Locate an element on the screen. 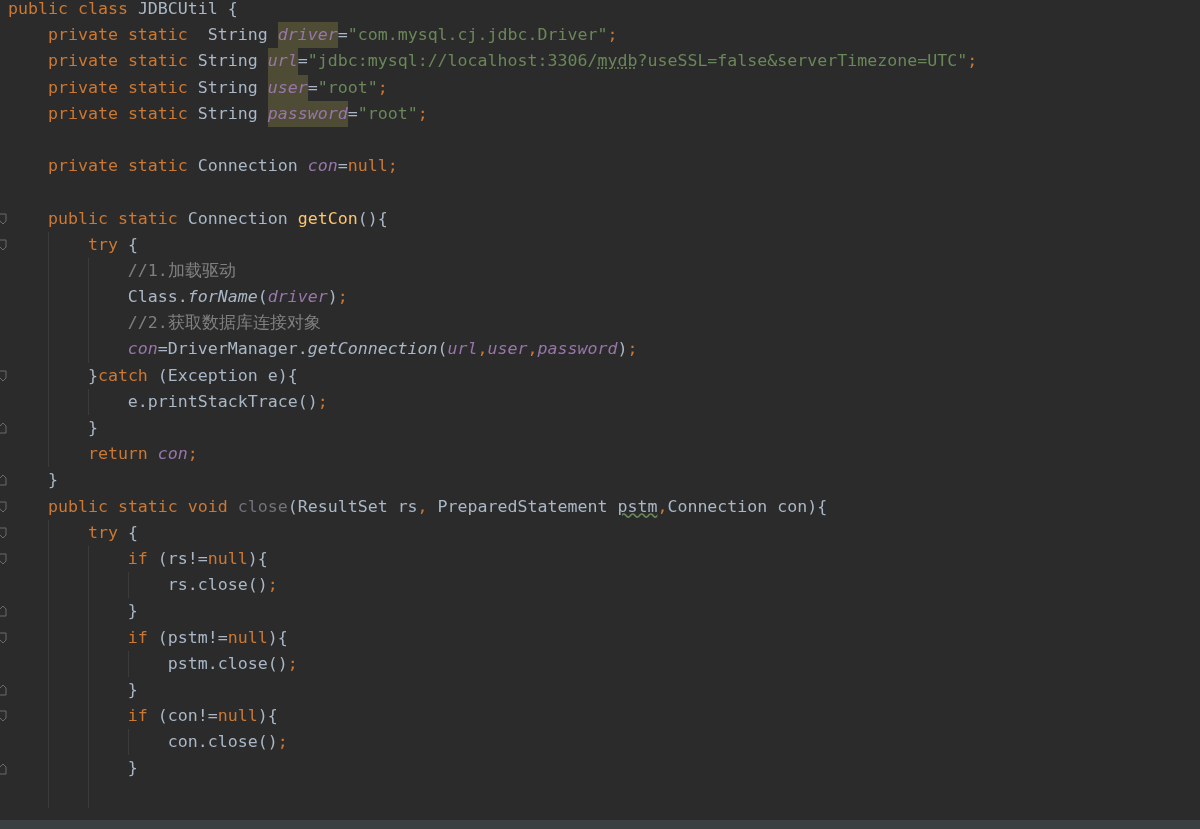 This screenshot has height=829, width=1200. code-line: public static void close(ResultSet rs, PreparedStatement pstm,Connection con){ is located at coordinates (437, 506).